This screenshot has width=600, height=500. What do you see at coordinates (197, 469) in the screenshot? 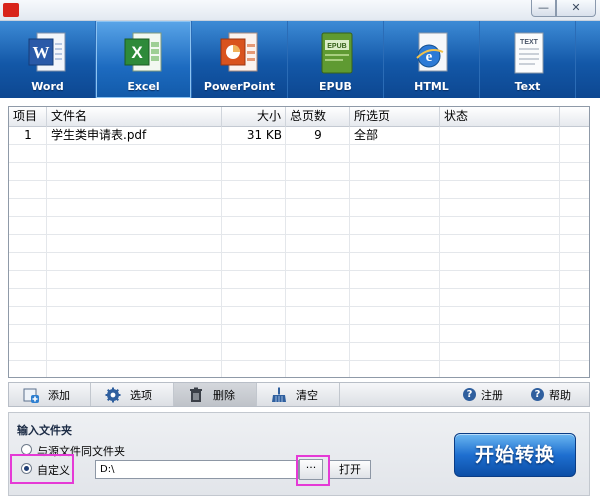
I see `output-path-input: D:\` at bounding box center [197, 469].